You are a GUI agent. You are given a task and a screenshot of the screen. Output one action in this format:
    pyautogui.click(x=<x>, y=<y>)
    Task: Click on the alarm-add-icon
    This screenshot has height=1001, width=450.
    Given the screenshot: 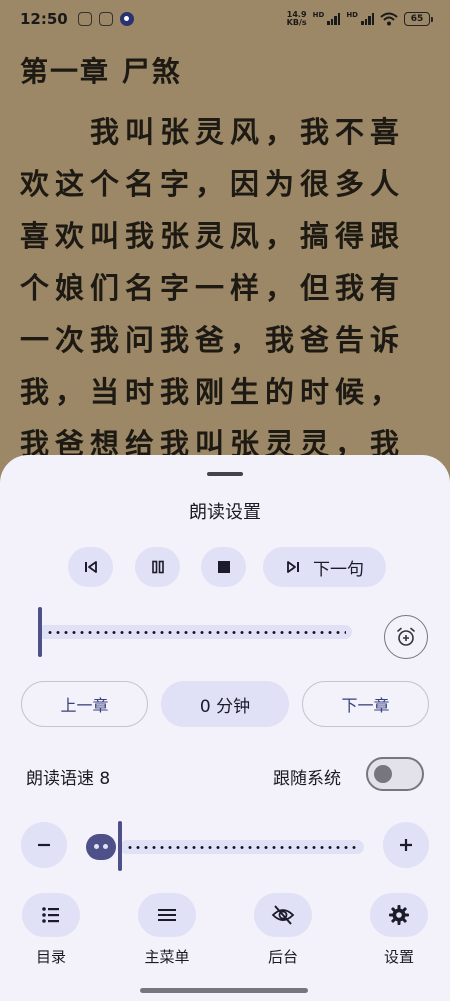 What is the action you would take?
    pyautogui.click(x=406, y=636)
    